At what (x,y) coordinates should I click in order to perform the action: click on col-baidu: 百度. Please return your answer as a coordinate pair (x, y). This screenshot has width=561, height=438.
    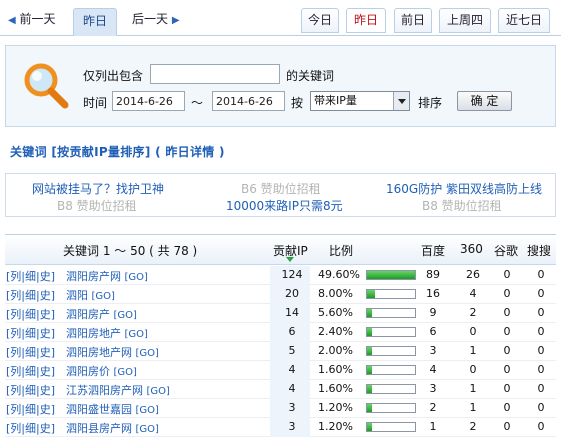
    Looking at the image, I should click on (433, 250).